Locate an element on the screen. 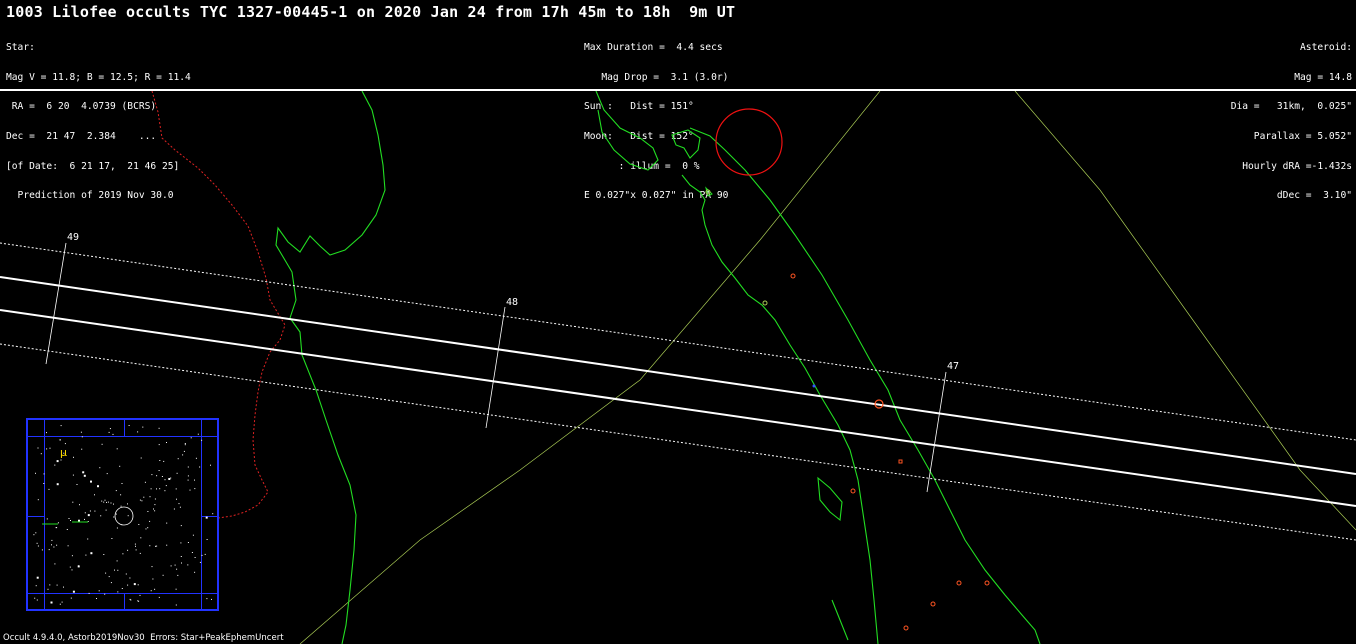 The height and width of the screenshot is (644, 1356). star-field is located at coordinates (123, 515).